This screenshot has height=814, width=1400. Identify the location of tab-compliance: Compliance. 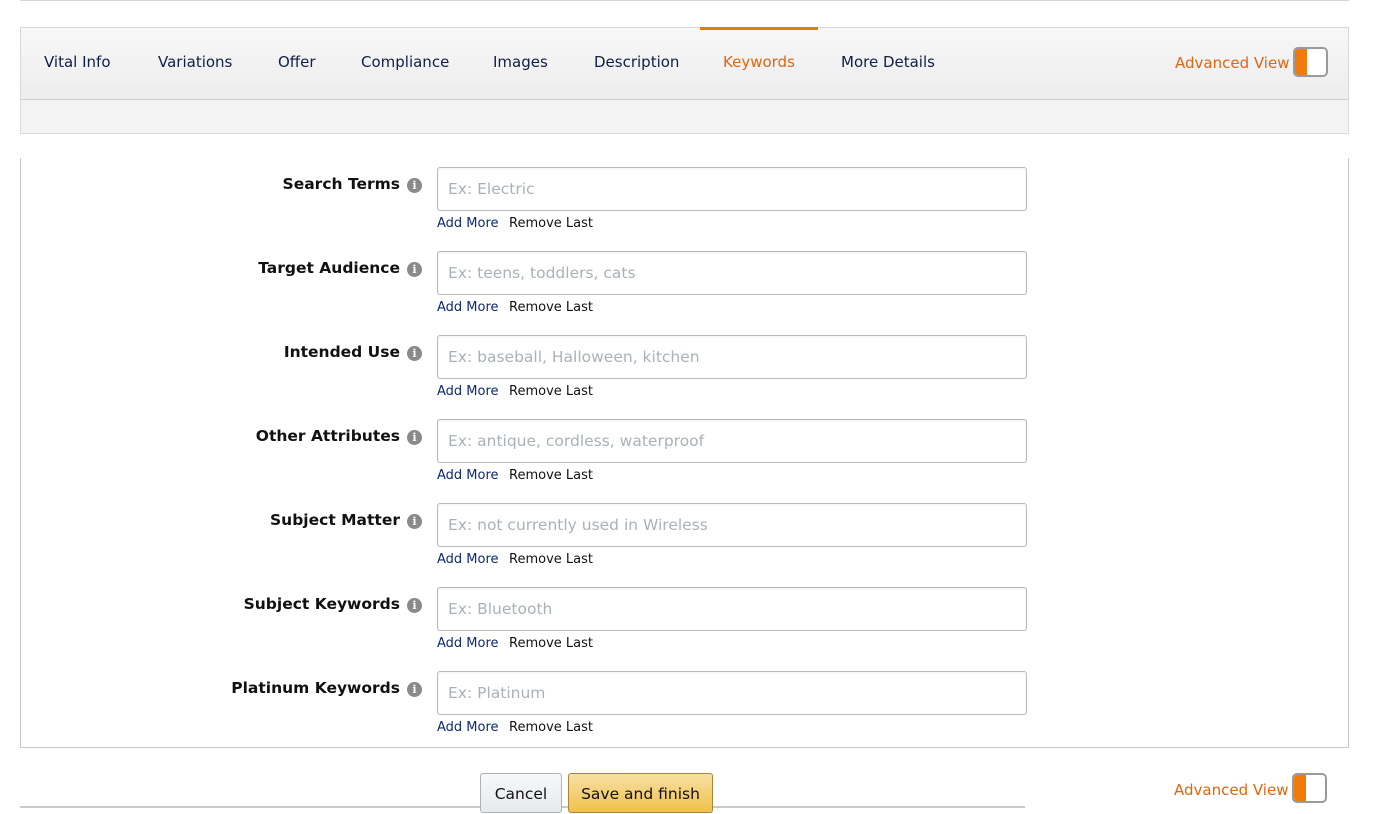
(405, 63).